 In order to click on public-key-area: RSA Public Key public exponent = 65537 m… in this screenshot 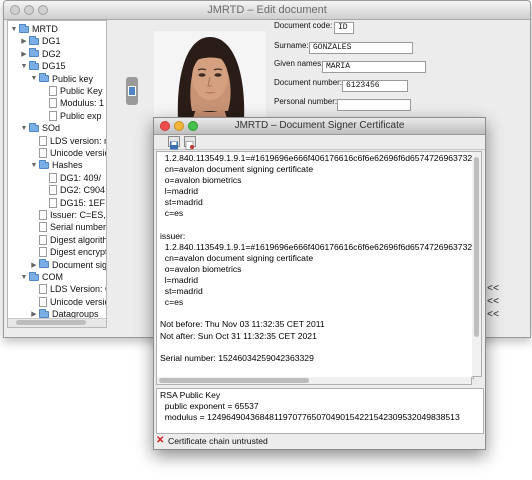, I will do `click(320, 411)`.